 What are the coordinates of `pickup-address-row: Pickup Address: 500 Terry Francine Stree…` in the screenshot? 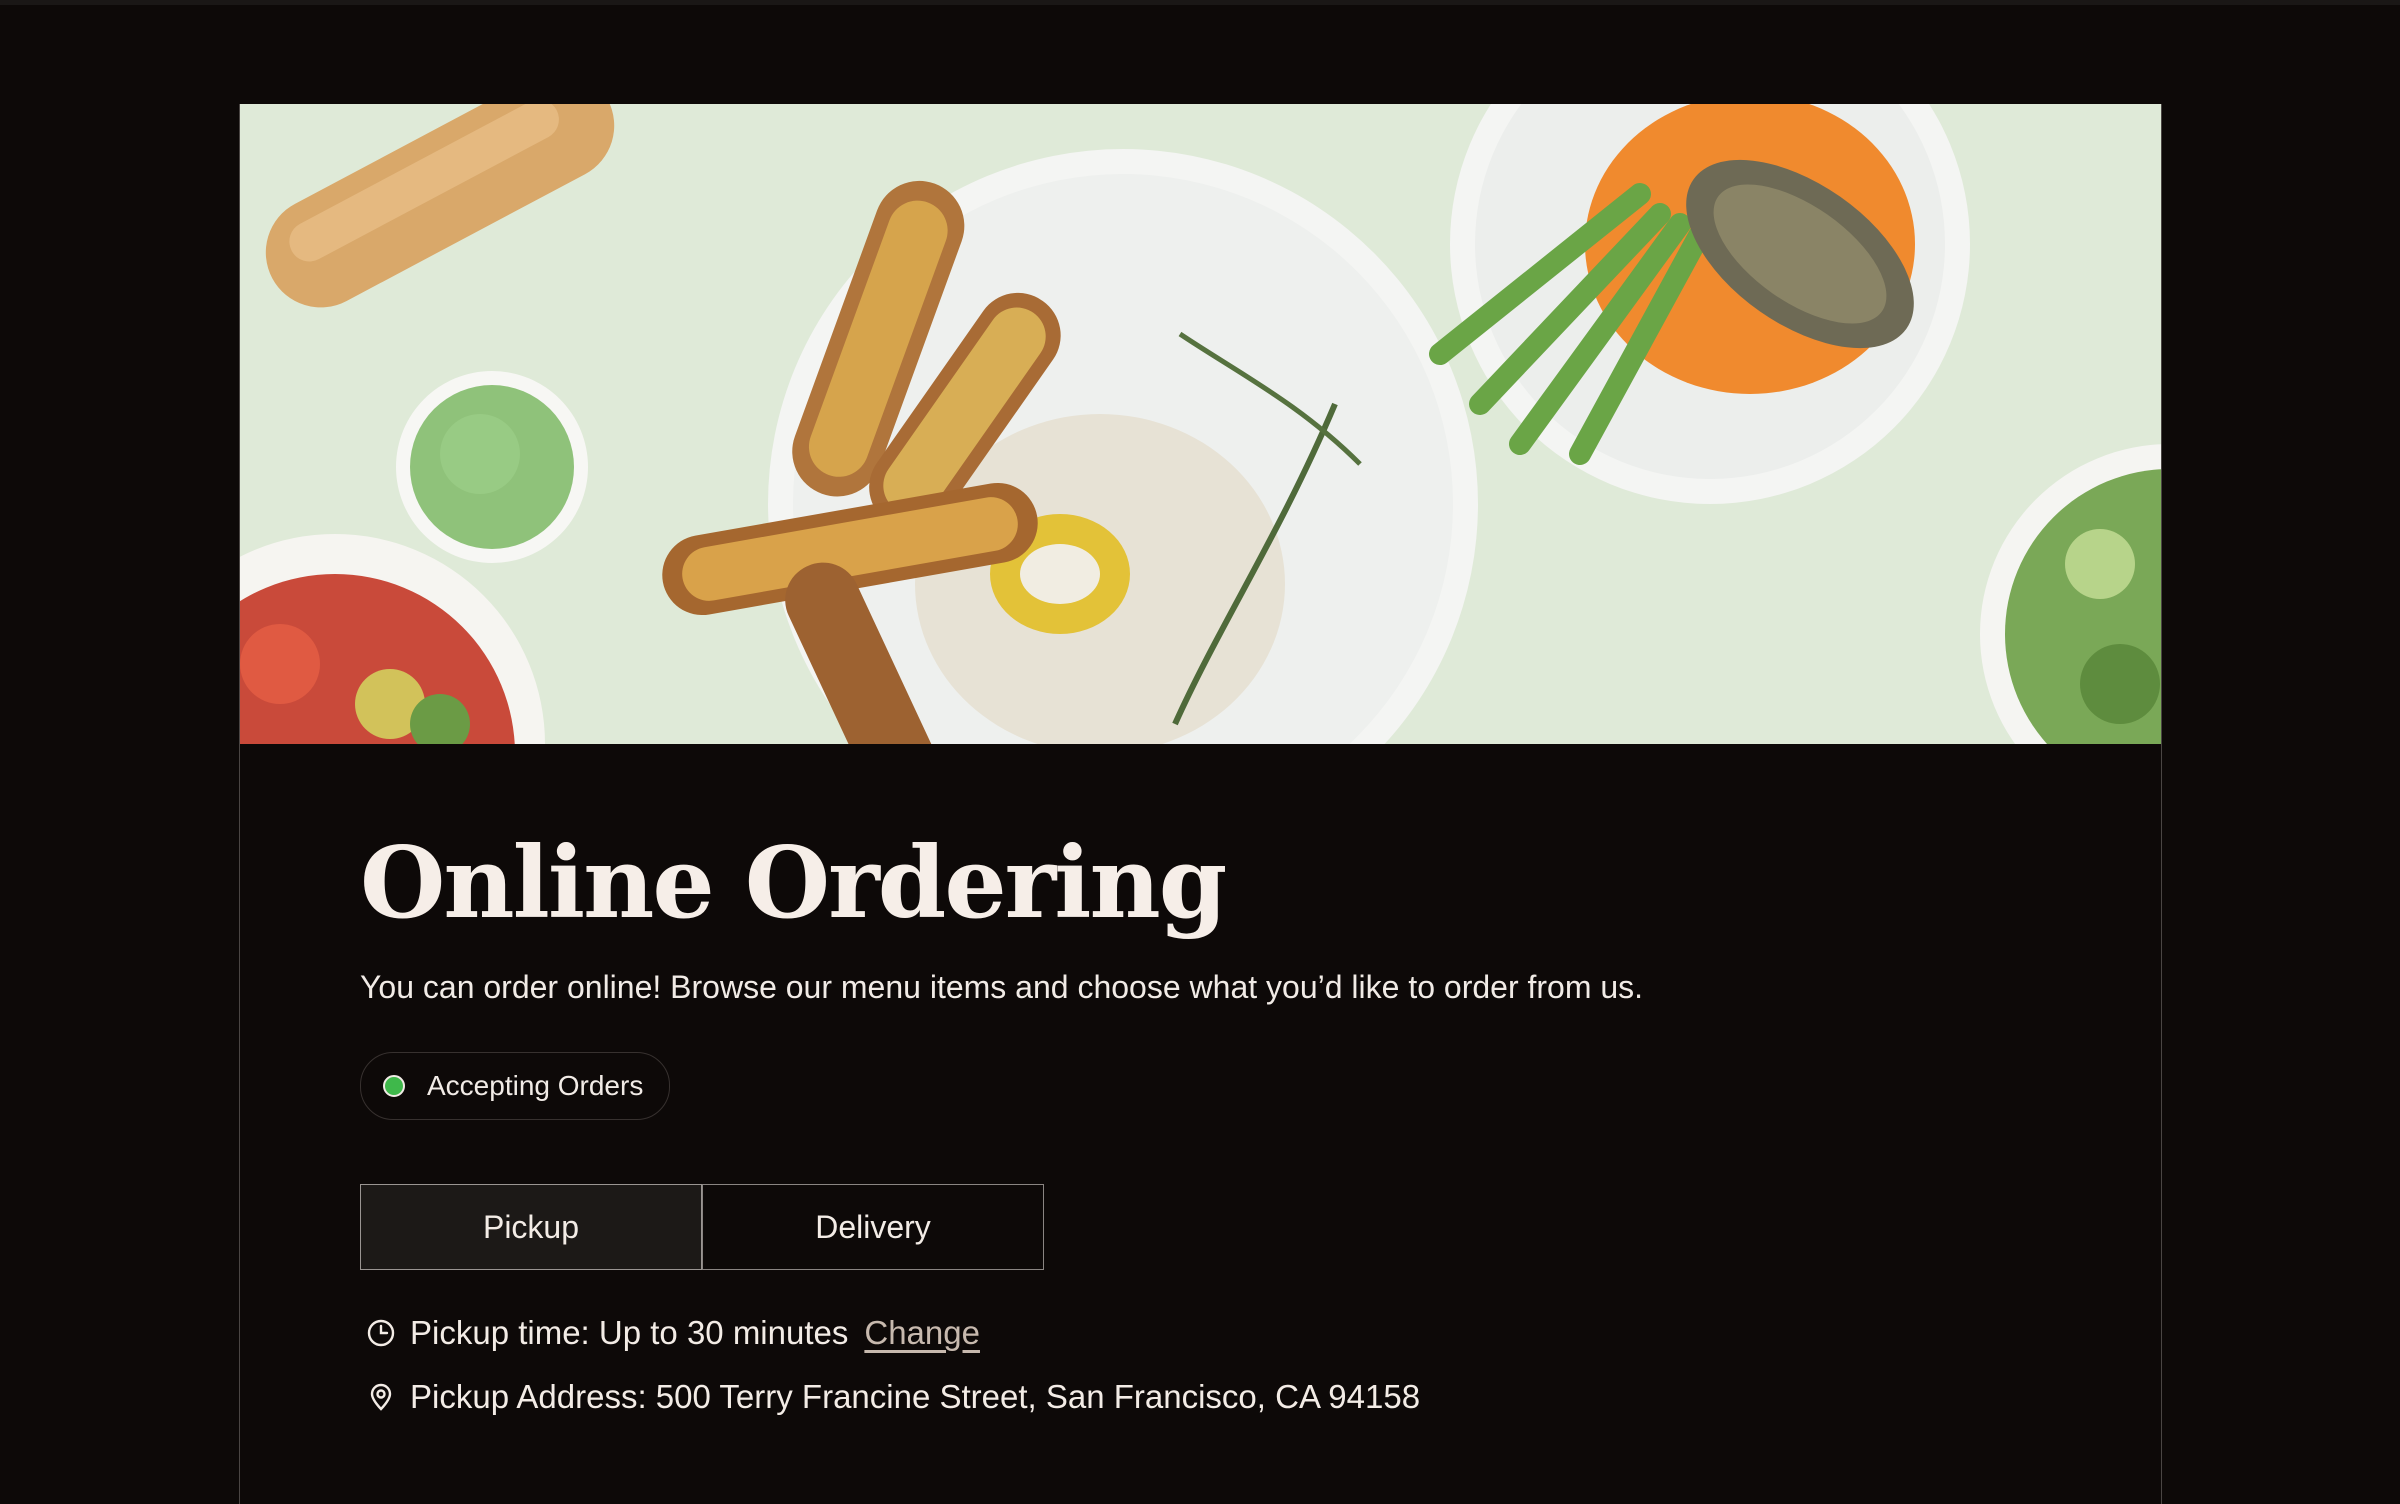 It's located at (1210, 1397).